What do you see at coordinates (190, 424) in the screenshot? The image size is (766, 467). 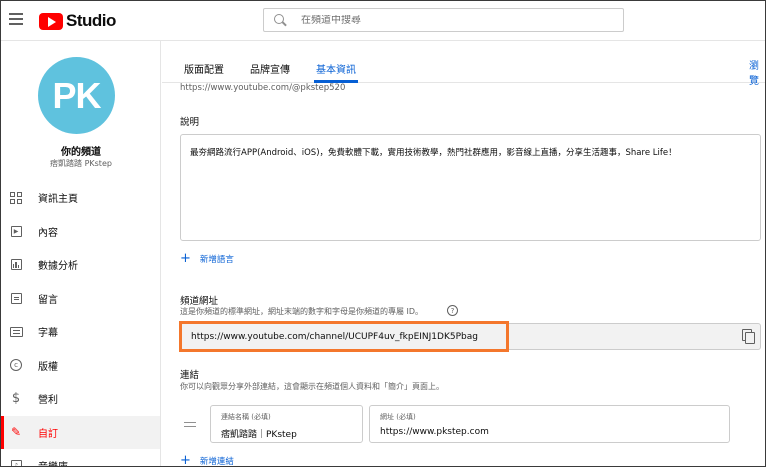 I see `drag-handle-icon` at bounding box center [190, 424].